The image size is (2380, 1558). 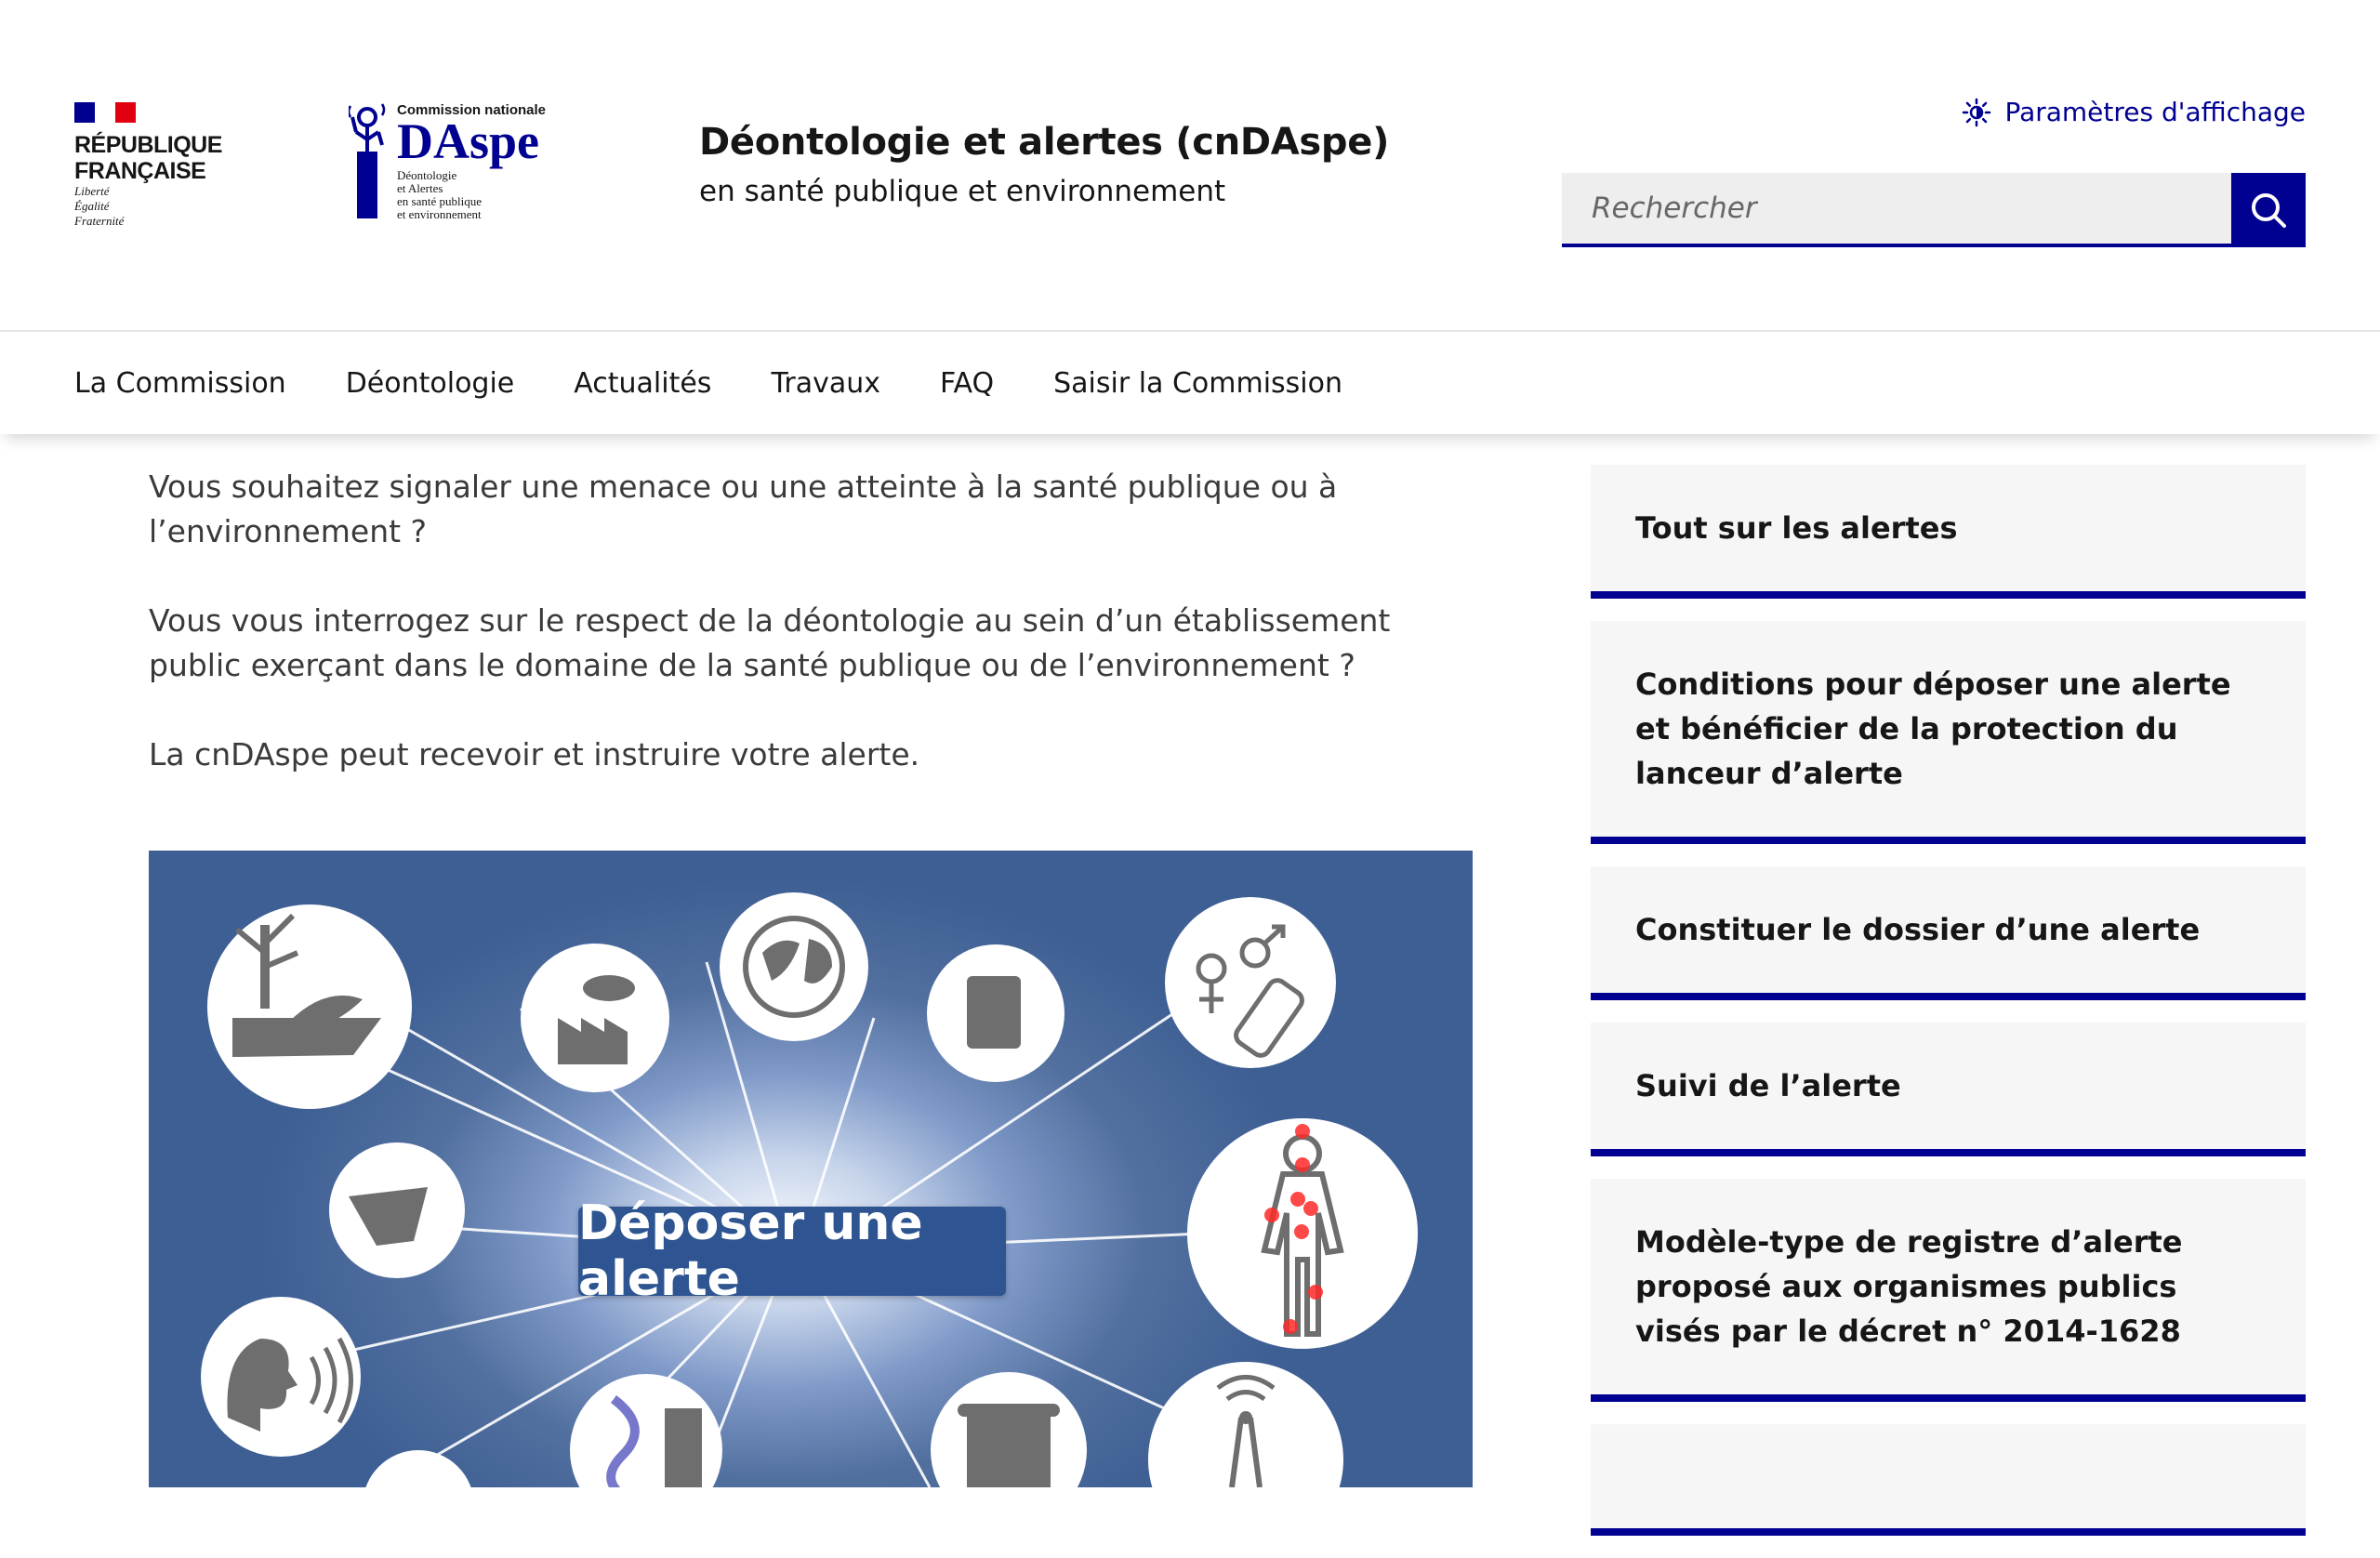 What do you see at coordinates (595, 1018) in the screenshot?
I see `factory-icon` at bounding box center [595, 1018].